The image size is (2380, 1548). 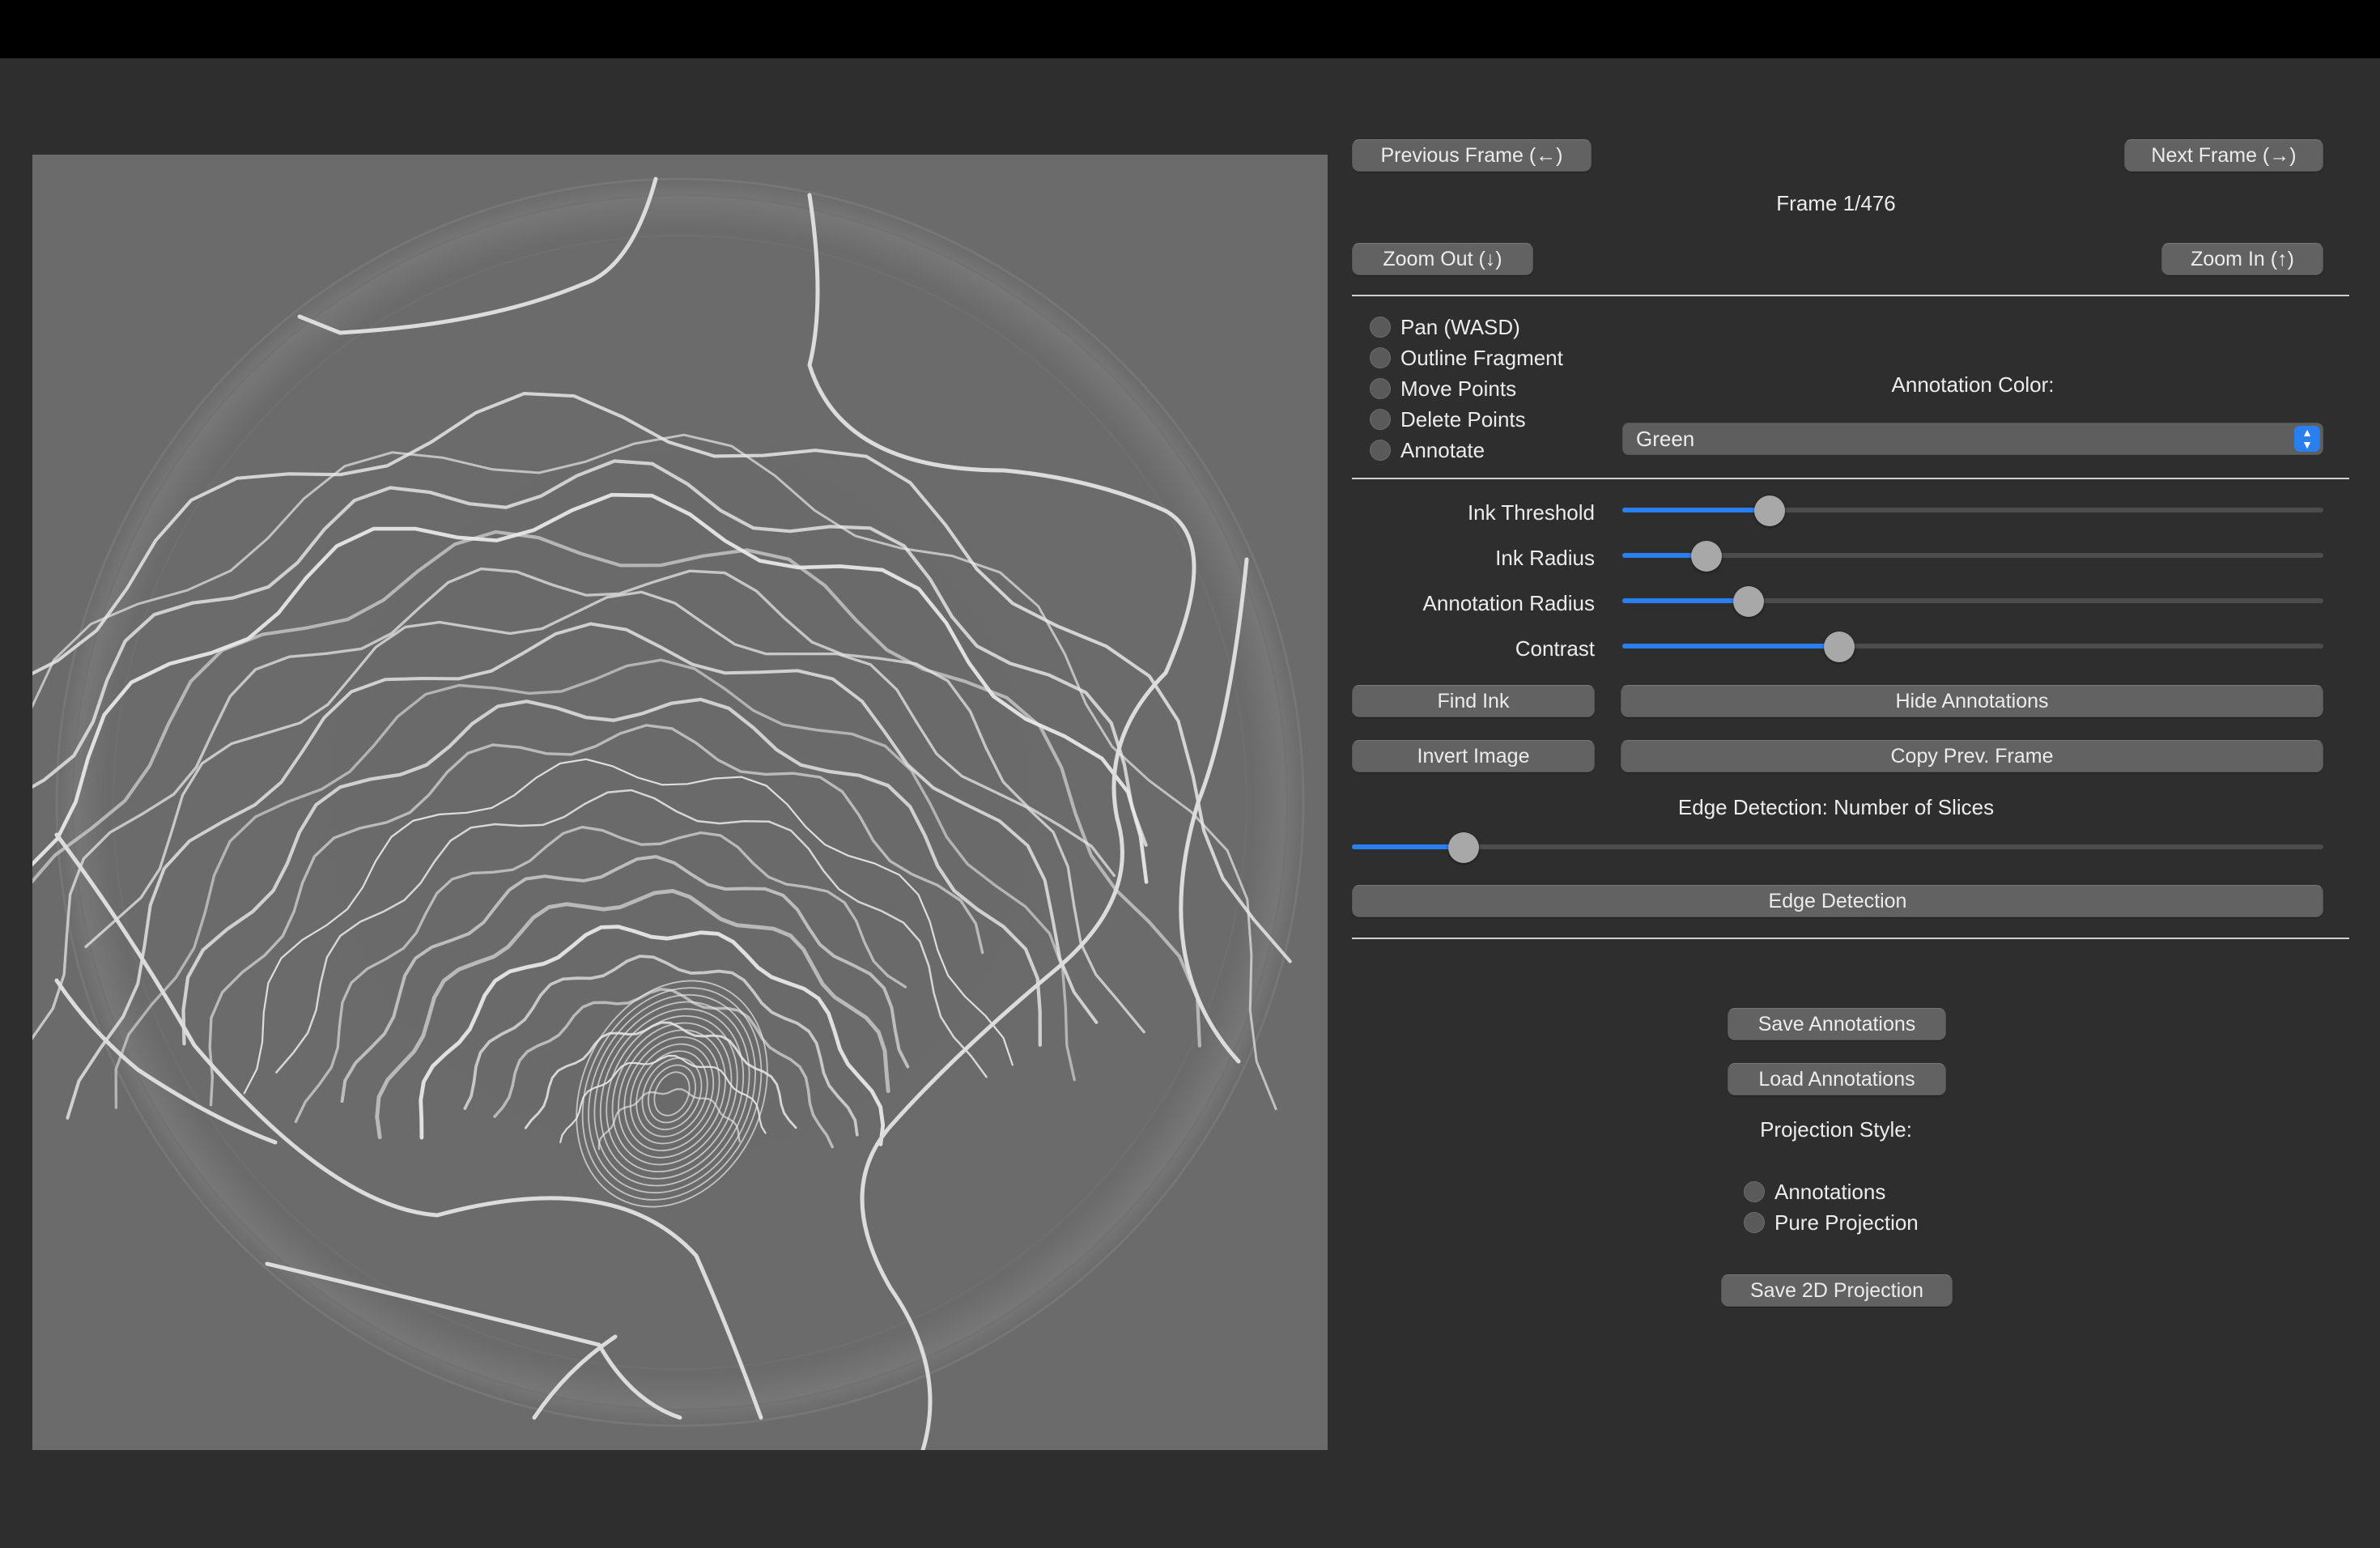 I want to click on zoom-in-button: Zoom In (↑), so click(x=2242, y=259).